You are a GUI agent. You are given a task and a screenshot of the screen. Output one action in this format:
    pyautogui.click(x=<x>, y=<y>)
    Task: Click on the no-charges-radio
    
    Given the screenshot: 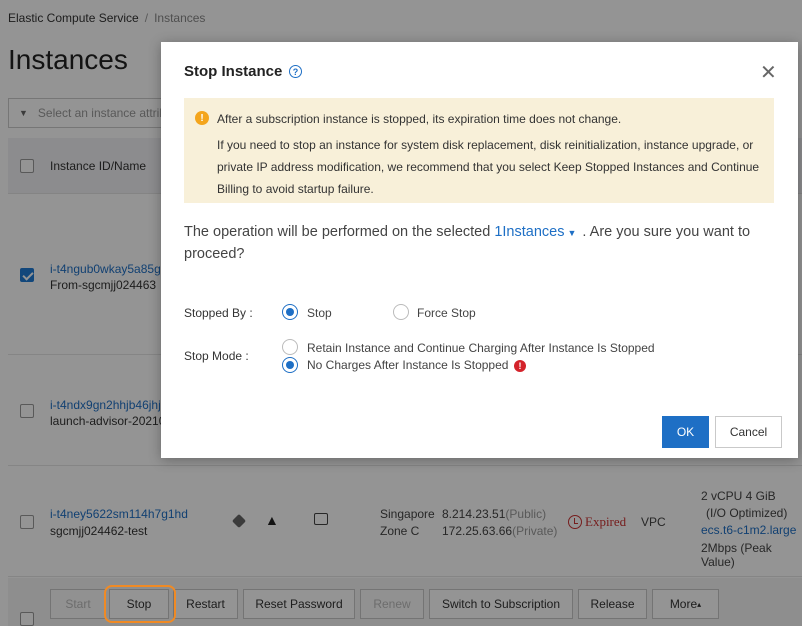 What is the action you would take?
    pyautogui.click(x=290, y=365)
    